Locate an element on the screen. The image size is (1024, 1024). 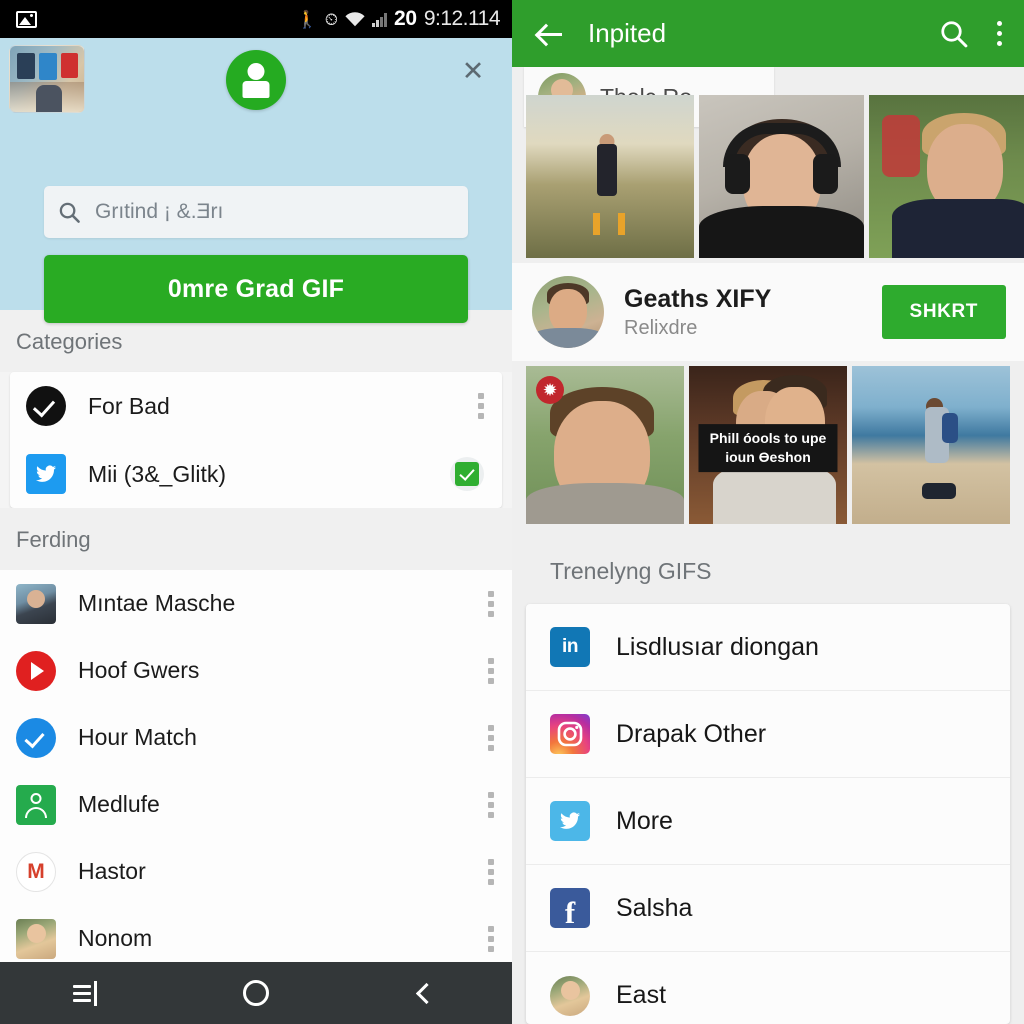
list-item: More is located at coordinates (768, 821).